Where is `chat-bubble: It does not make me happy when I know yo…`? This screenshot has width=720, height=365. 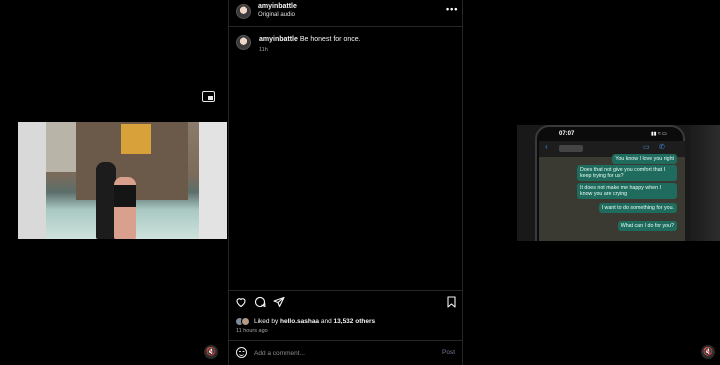 chat-bubble: It does not make me happy when I know yo… is located at coordinates (627, 191).